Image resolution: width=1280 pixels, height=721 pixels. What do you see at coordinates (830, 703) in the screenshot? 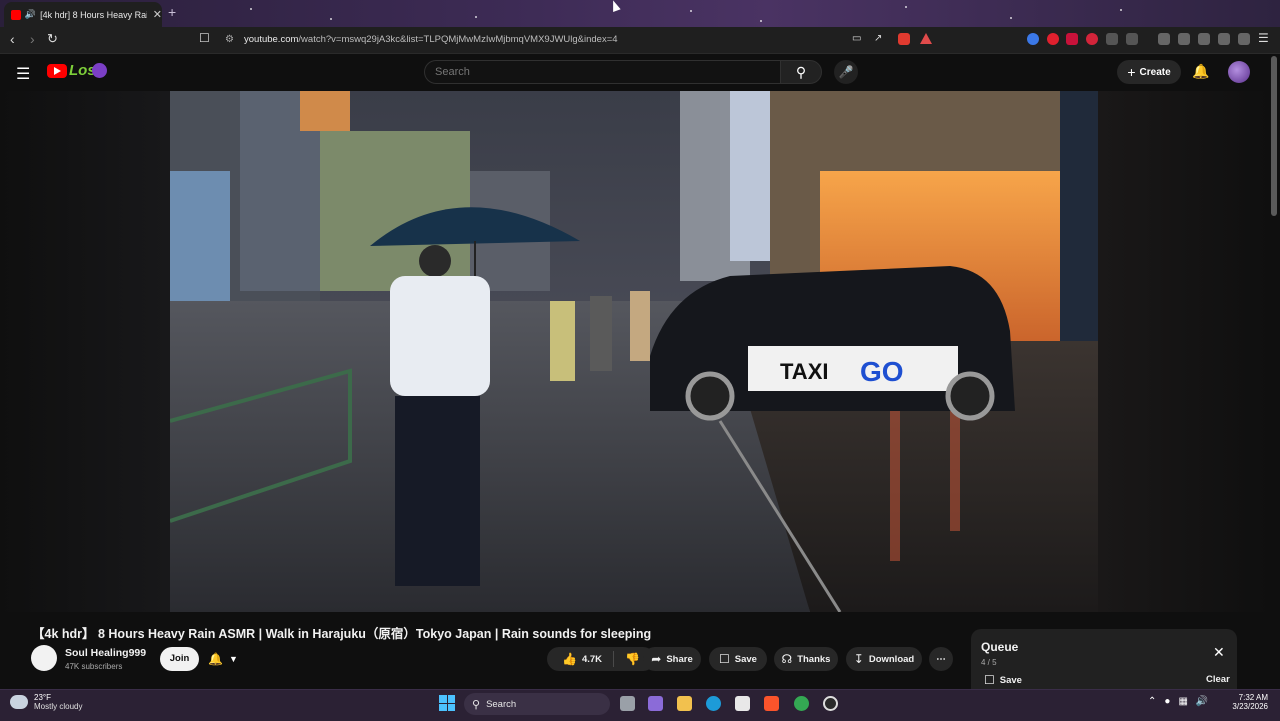
I see `obs-studio-icon` at bounding box center [830, 703].